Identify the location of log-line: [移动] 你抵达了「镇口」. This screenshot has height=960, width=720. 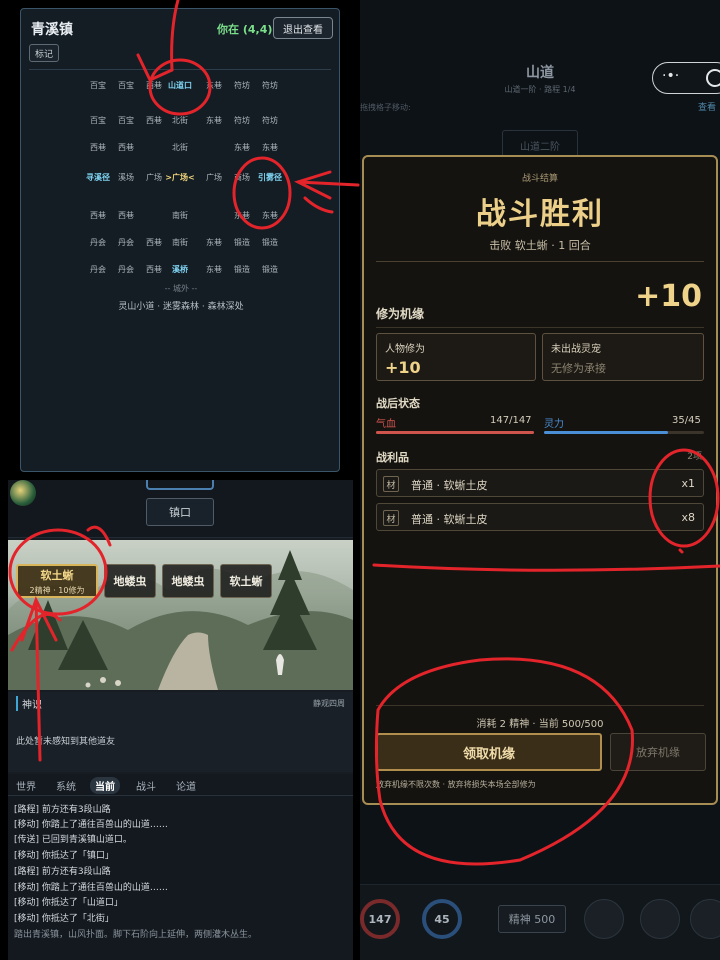
(64, 856).